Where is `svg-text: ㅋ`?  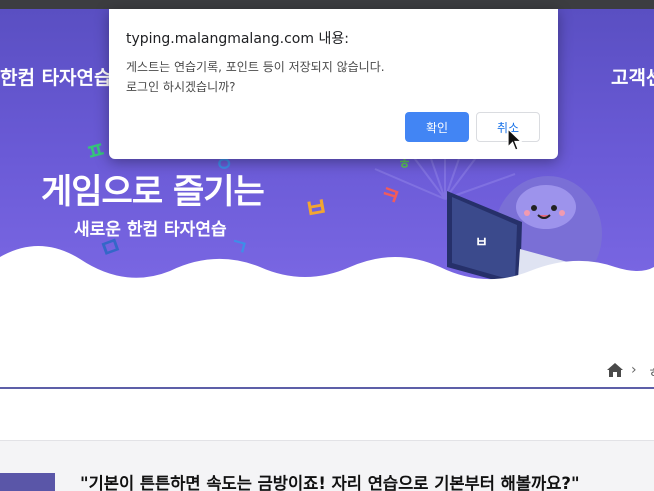
svg-text: ㅋ is located at coordinates (390, 196).